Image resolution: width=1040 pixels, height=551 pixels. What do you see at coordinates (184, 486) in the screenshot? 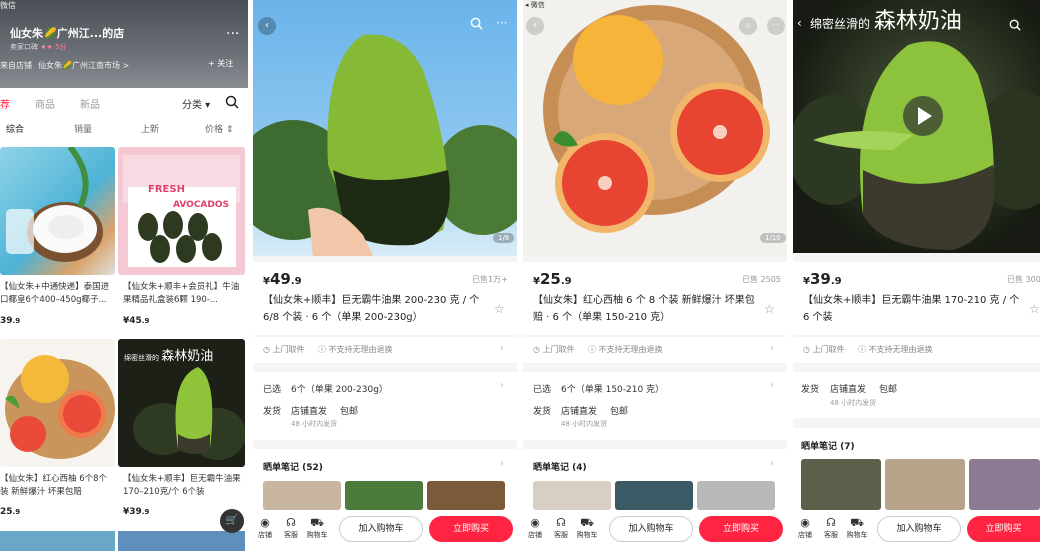
I see `product-title-4: 【仙女朱+顺丰】巨无霸牛油果170–210克/个 6个装` at bounding box center [184, 486].